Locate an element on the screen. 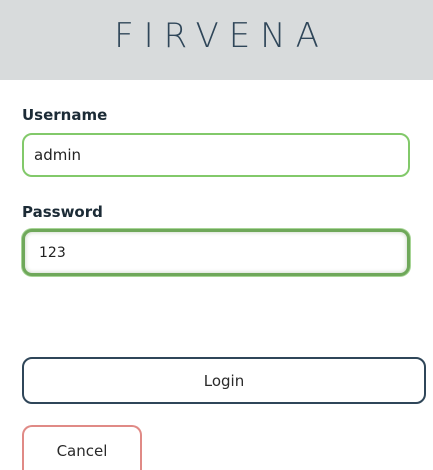 The image size is (433, 470). username-label: Username is located at coordinates (65, 115).